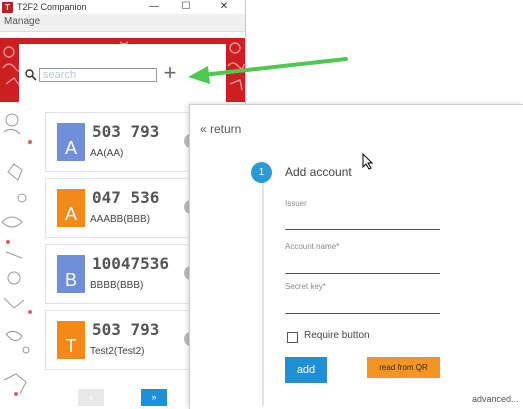 The image size is (523, 409). I want to click on account-label: AA(AA), so click(107, 153).